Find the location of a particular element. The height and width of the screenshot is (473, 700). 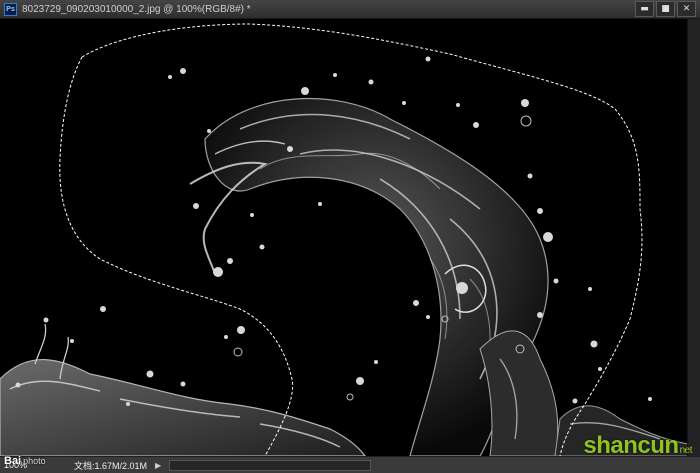

minimize-button: ▬ is located at coordinates (644, 9).